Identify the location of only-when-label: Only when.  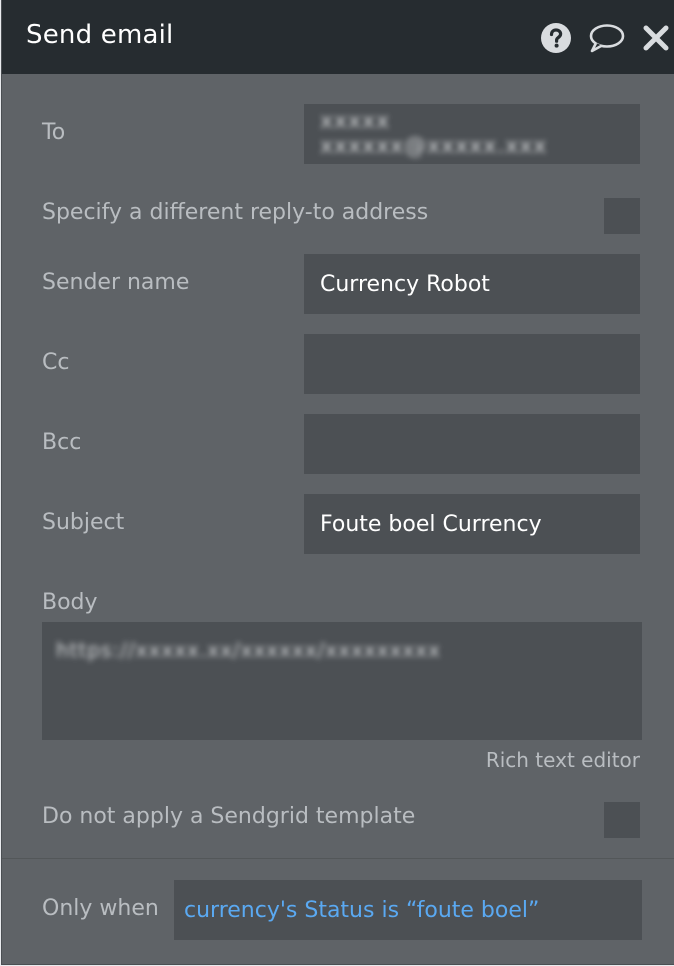
(100, 908).